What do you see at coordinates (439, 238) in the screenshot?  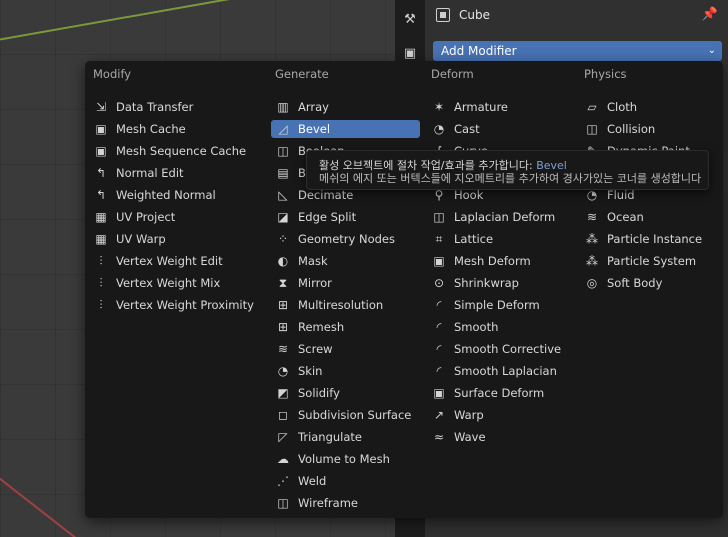 I see `lattice-icon: ⌗` at bounding box center [439, 238].